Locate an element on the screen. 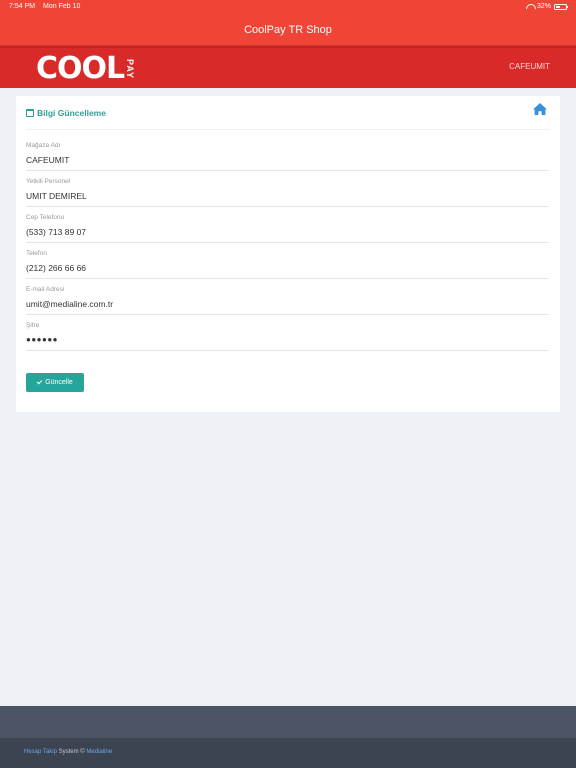  calendar-icon is located at coordinates (30, 113).